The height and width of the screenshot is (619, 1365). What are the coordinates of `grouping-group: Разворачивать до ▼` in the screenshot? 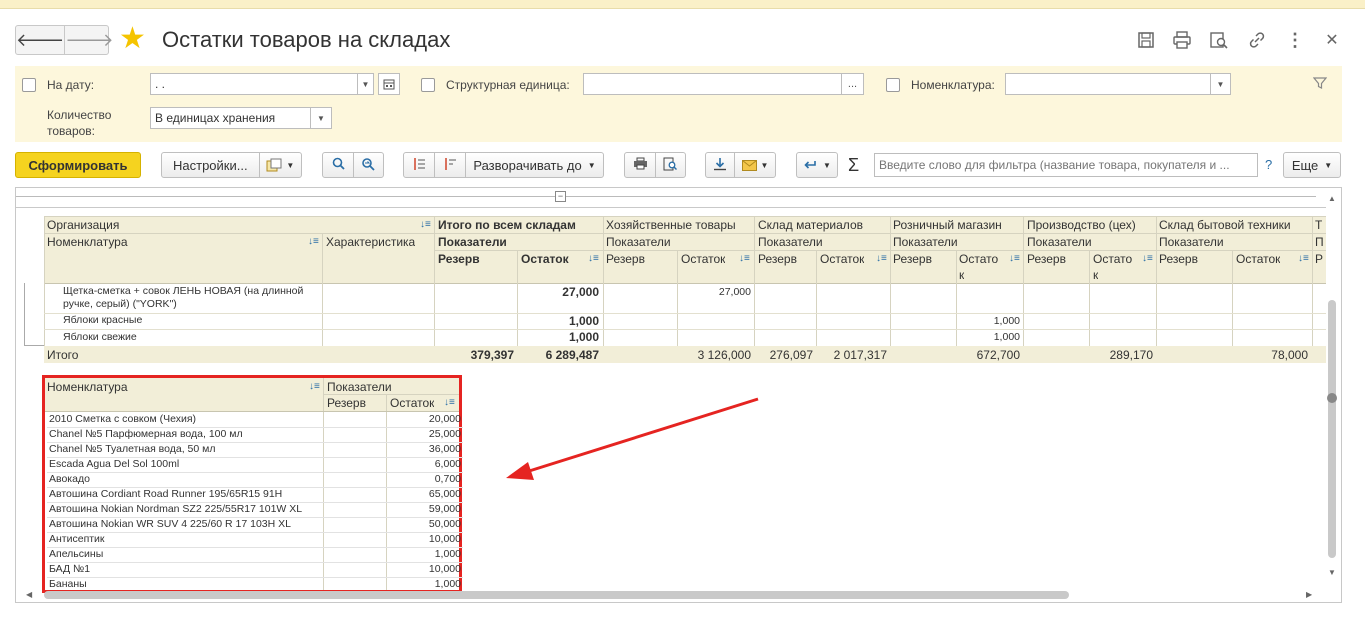 It's located at (503, 165).